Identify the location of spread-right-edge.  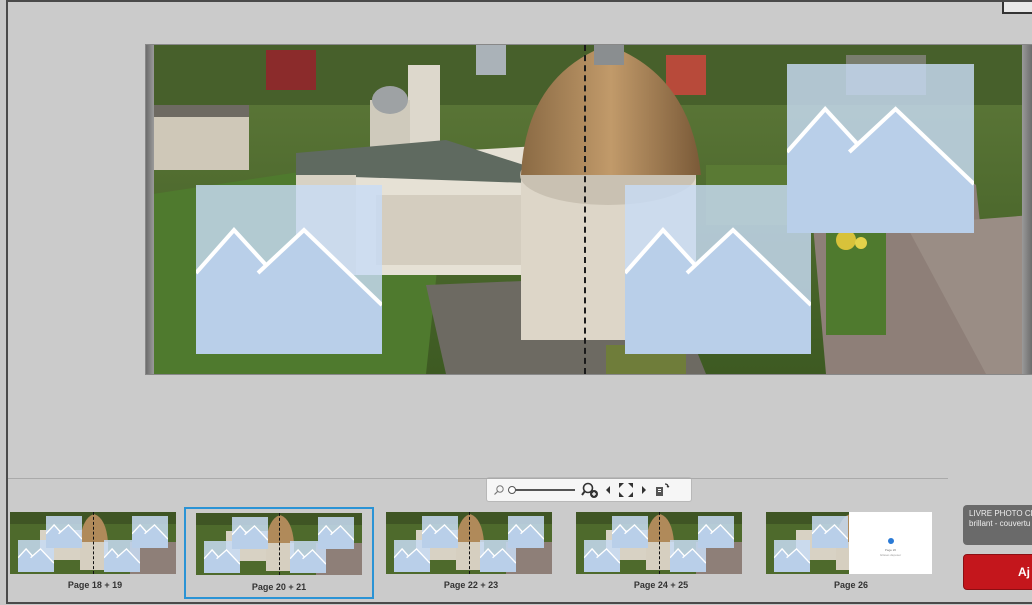
(1027, 209).